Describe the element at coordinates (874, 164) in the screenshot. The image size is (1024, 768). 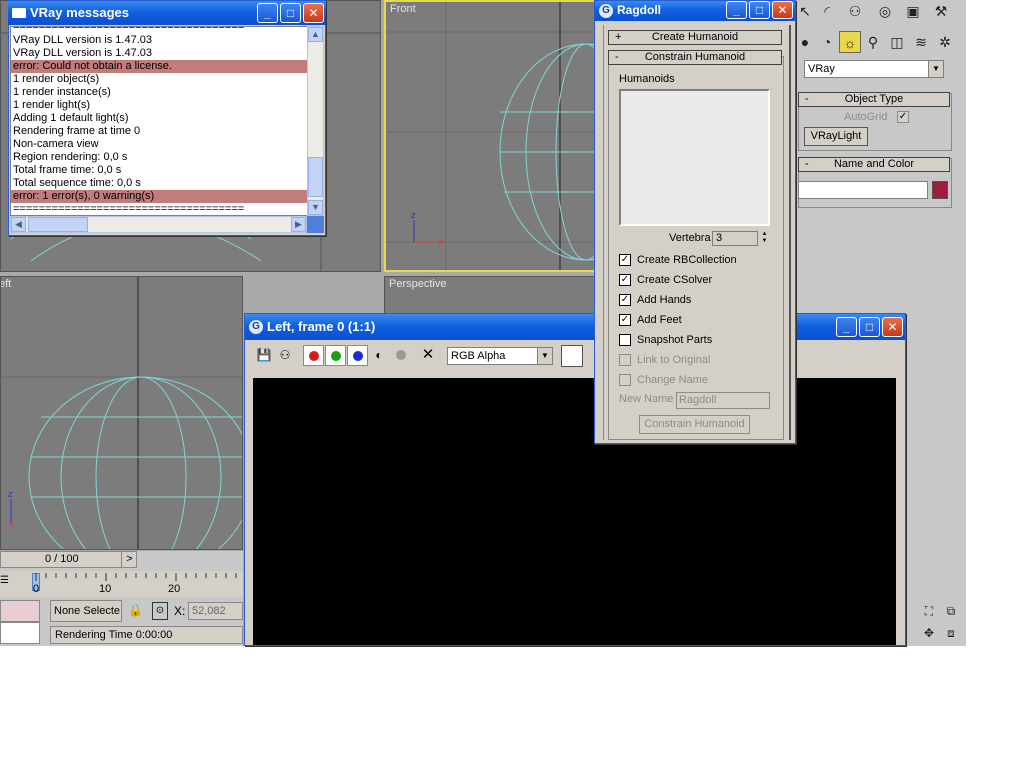
I see `name-color-rollout: - Name and Color` at that location.